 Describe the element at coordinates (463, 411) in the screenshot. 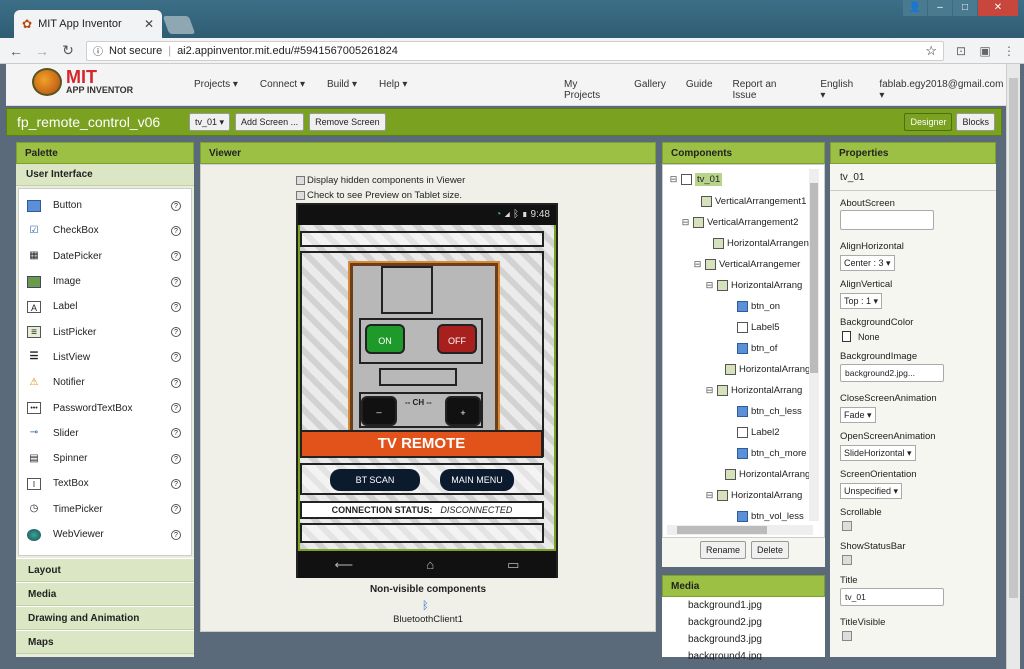

I see `channel-up-button: +` at that location.